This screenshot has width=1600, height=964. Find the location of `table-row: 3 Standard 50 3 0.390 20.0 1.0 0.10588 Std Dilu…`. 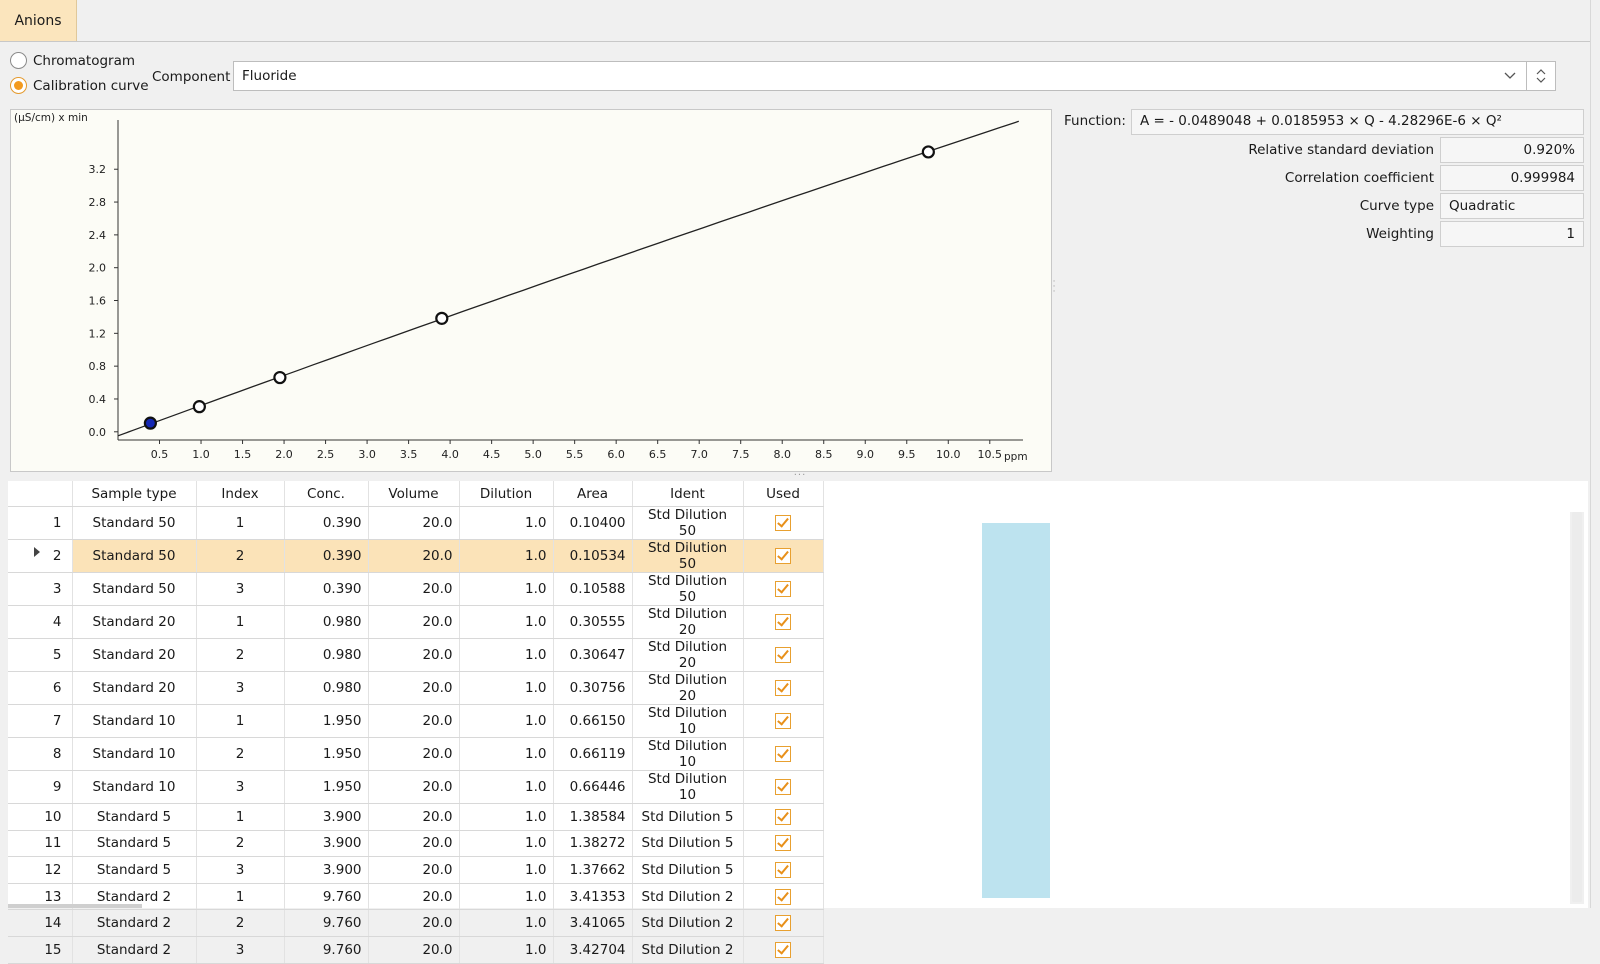

table-row: 3 Standard 50 3 0.390 20.0 1.0 0.10588 Std Dilu… is located at coordinates (416, 589).